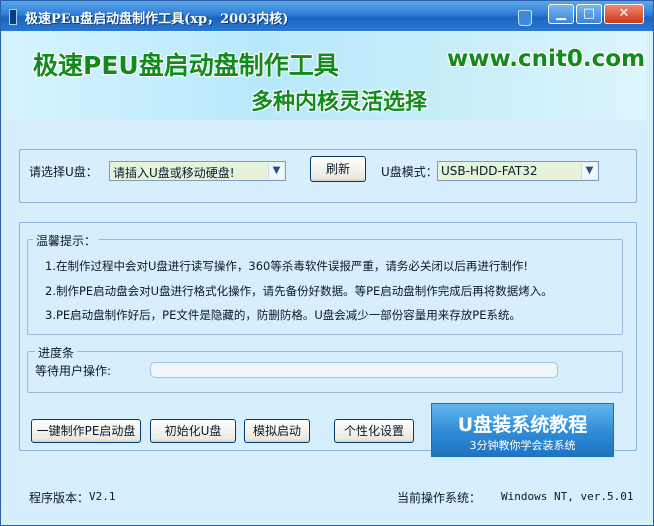 The image size is (654, 526). I want to click on mode-select-value: USB-HDD-FAT32, so click(489, 171).